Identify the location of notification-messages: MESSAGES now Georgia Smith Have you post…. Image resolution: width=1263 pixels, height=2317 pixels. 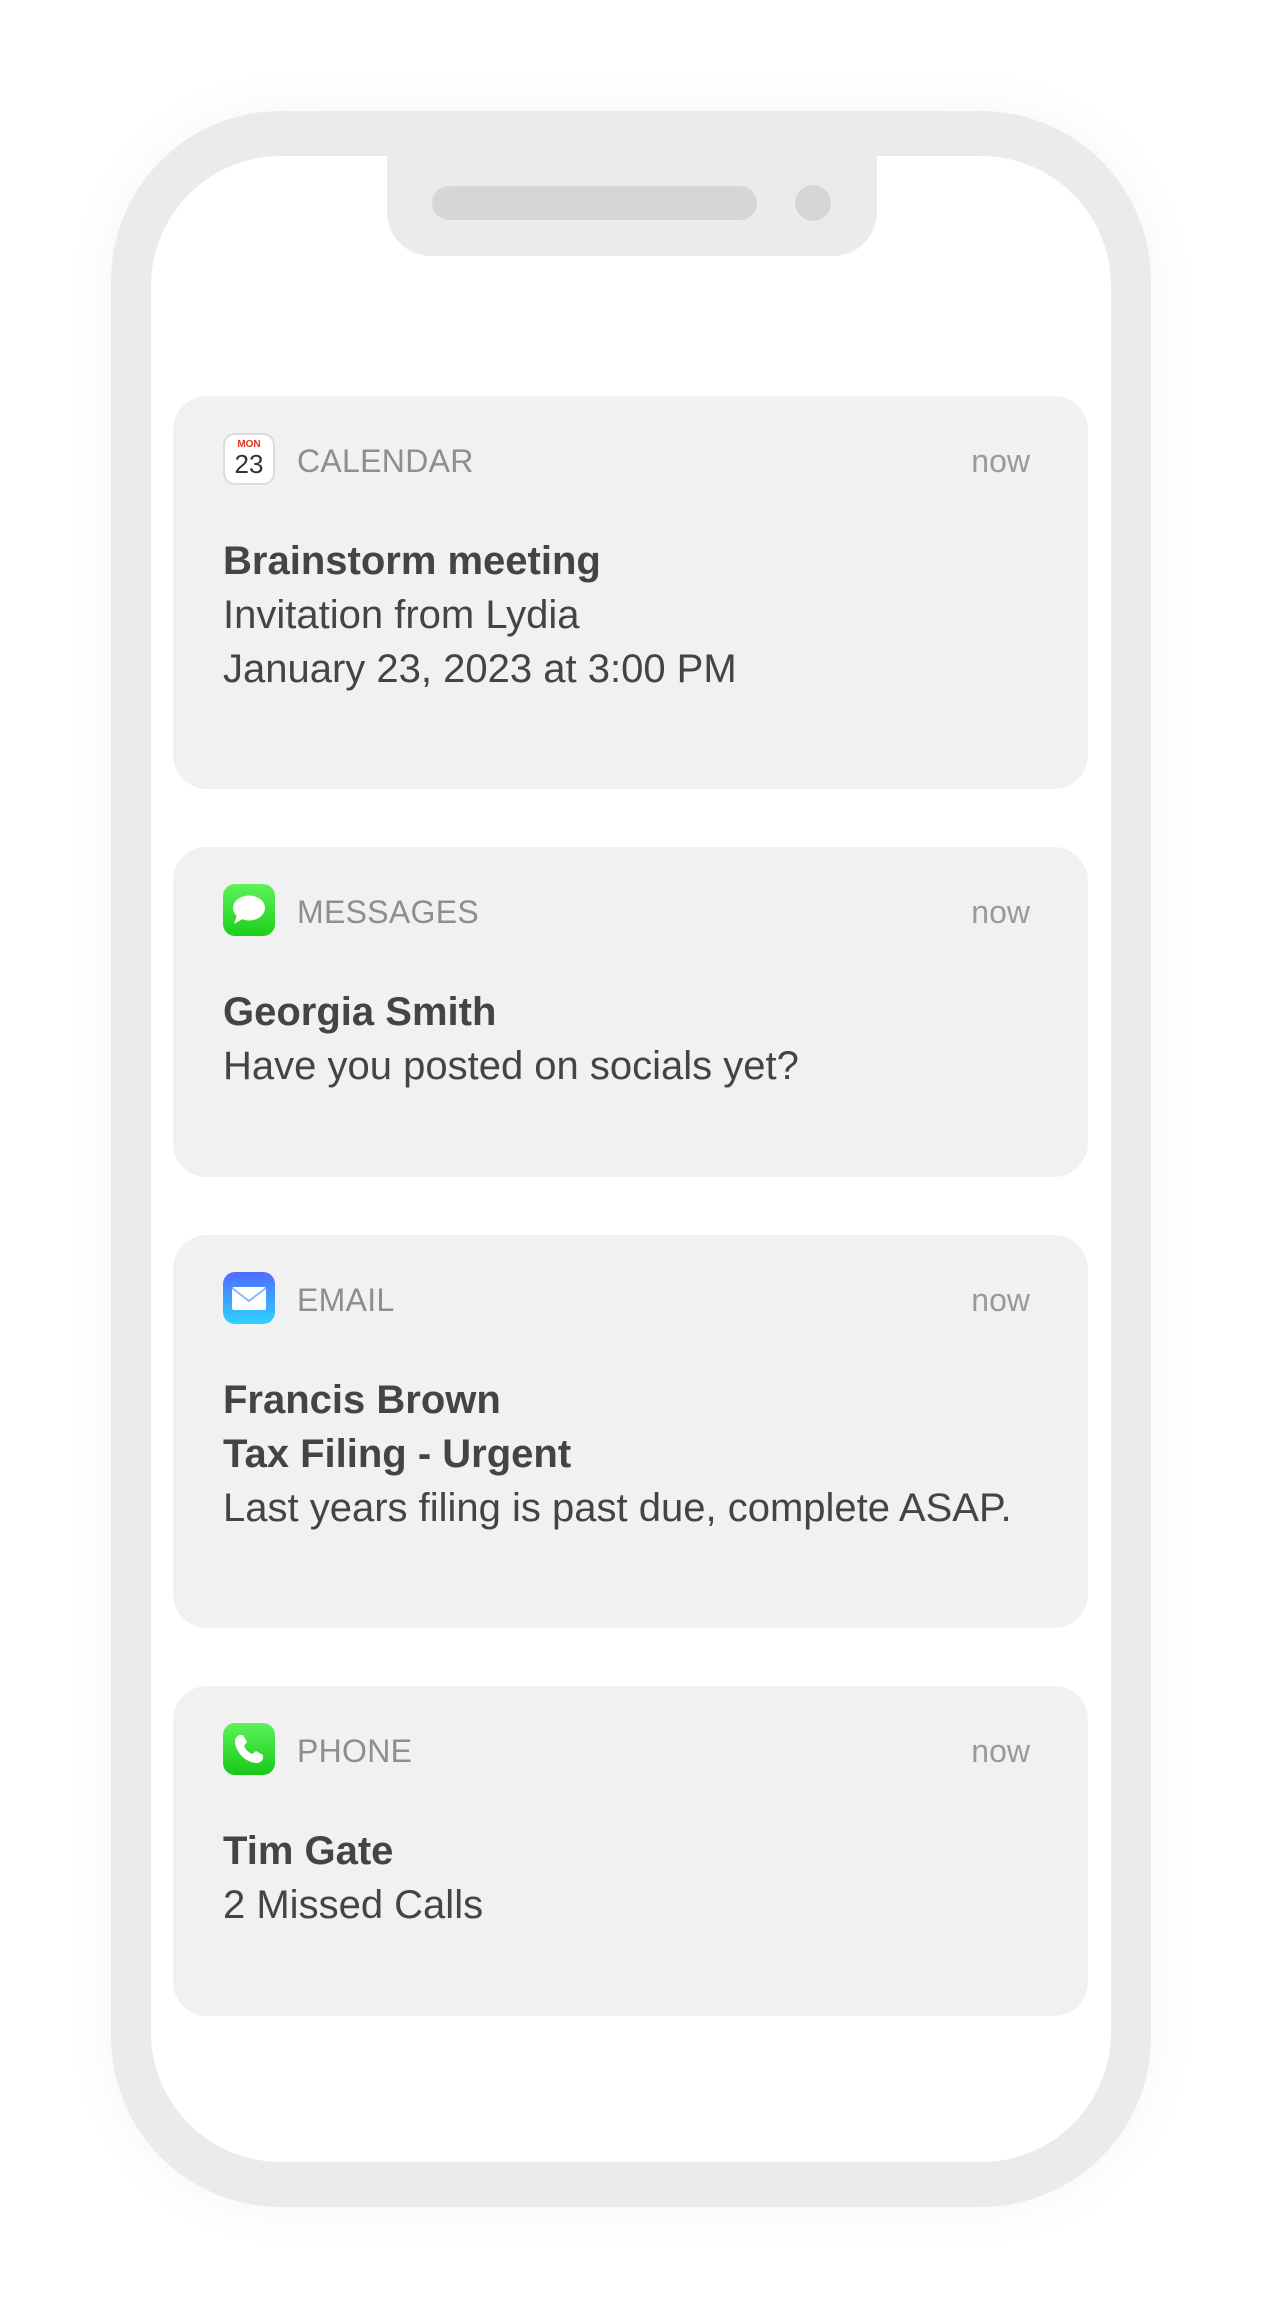
(630, 1012).